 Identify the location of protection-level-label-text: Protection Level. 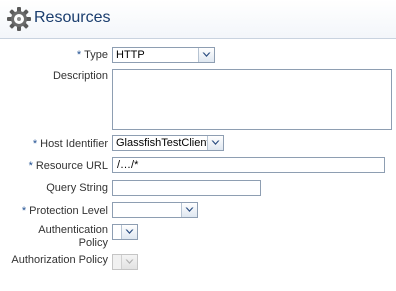
(68, 211).